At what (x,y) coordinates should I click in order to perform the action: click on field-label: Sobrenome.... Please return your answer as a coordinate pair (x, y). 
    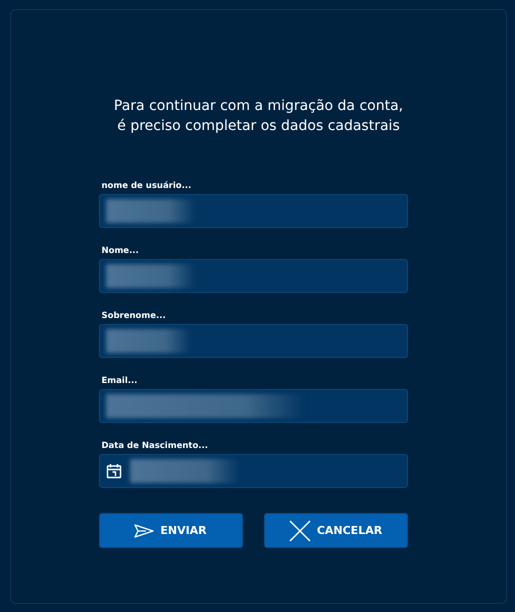
    Looking at the image, I should click on (133, 316).